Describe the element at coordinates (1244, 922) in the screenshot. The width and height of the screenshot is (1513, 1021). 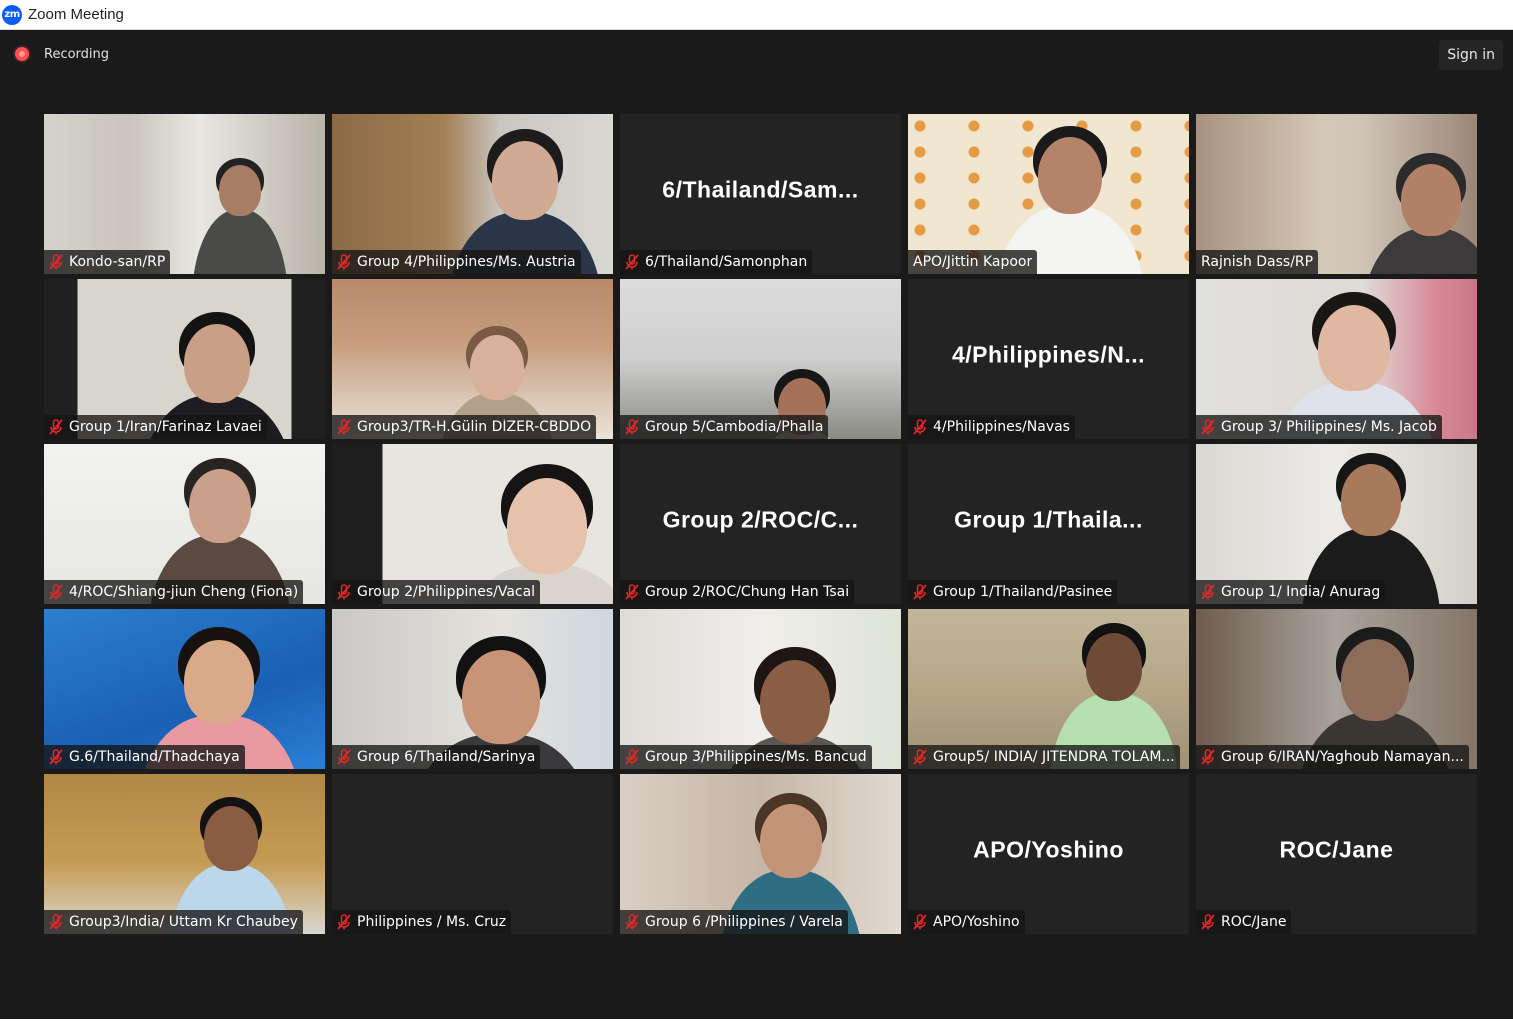
I see `participant-name-tag: ROC/Jane` at that location.